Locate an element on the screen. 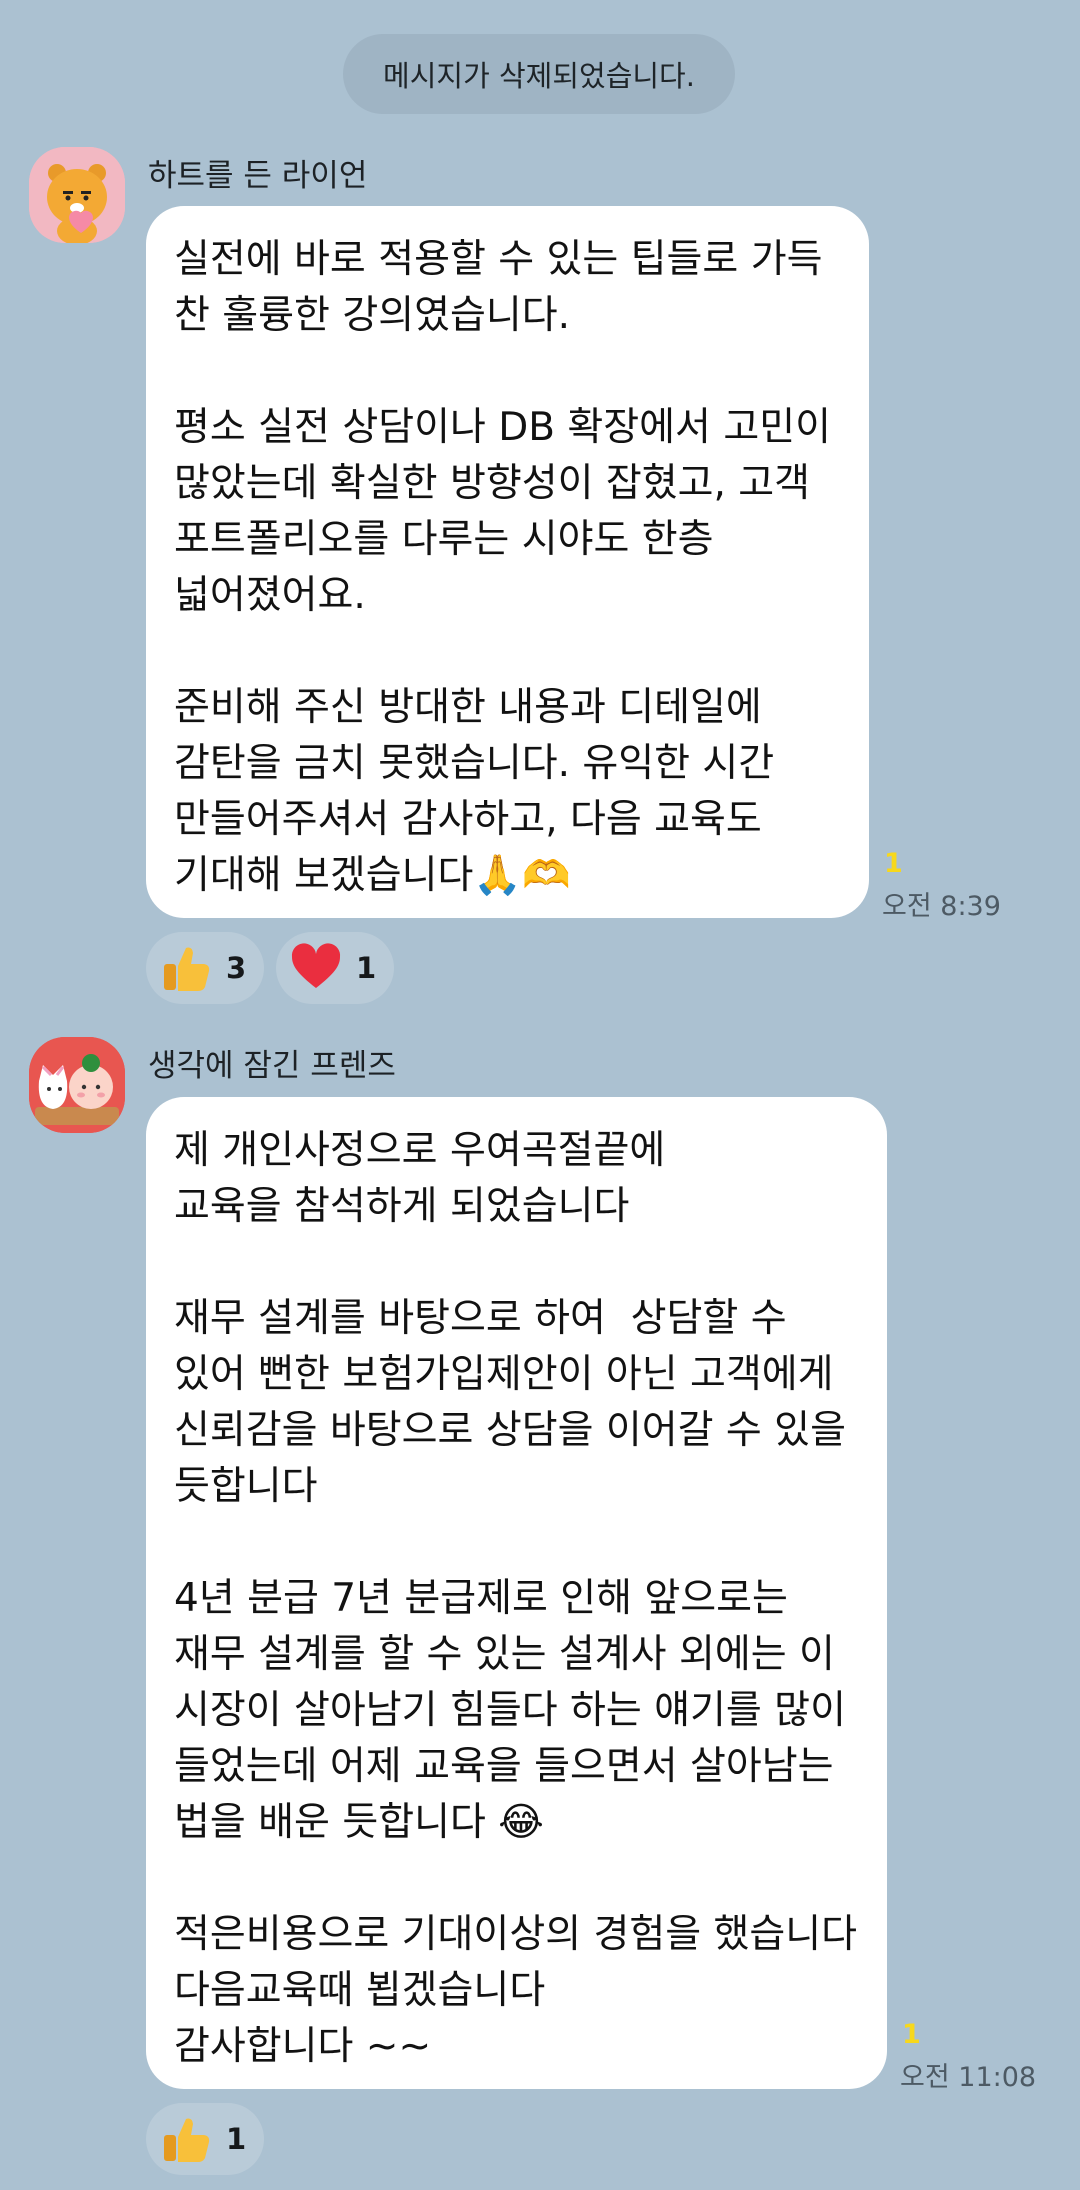 This screenshot has width=1080, height=2190. message-time: 오전 8:39 is located at coordinates (941, 906).